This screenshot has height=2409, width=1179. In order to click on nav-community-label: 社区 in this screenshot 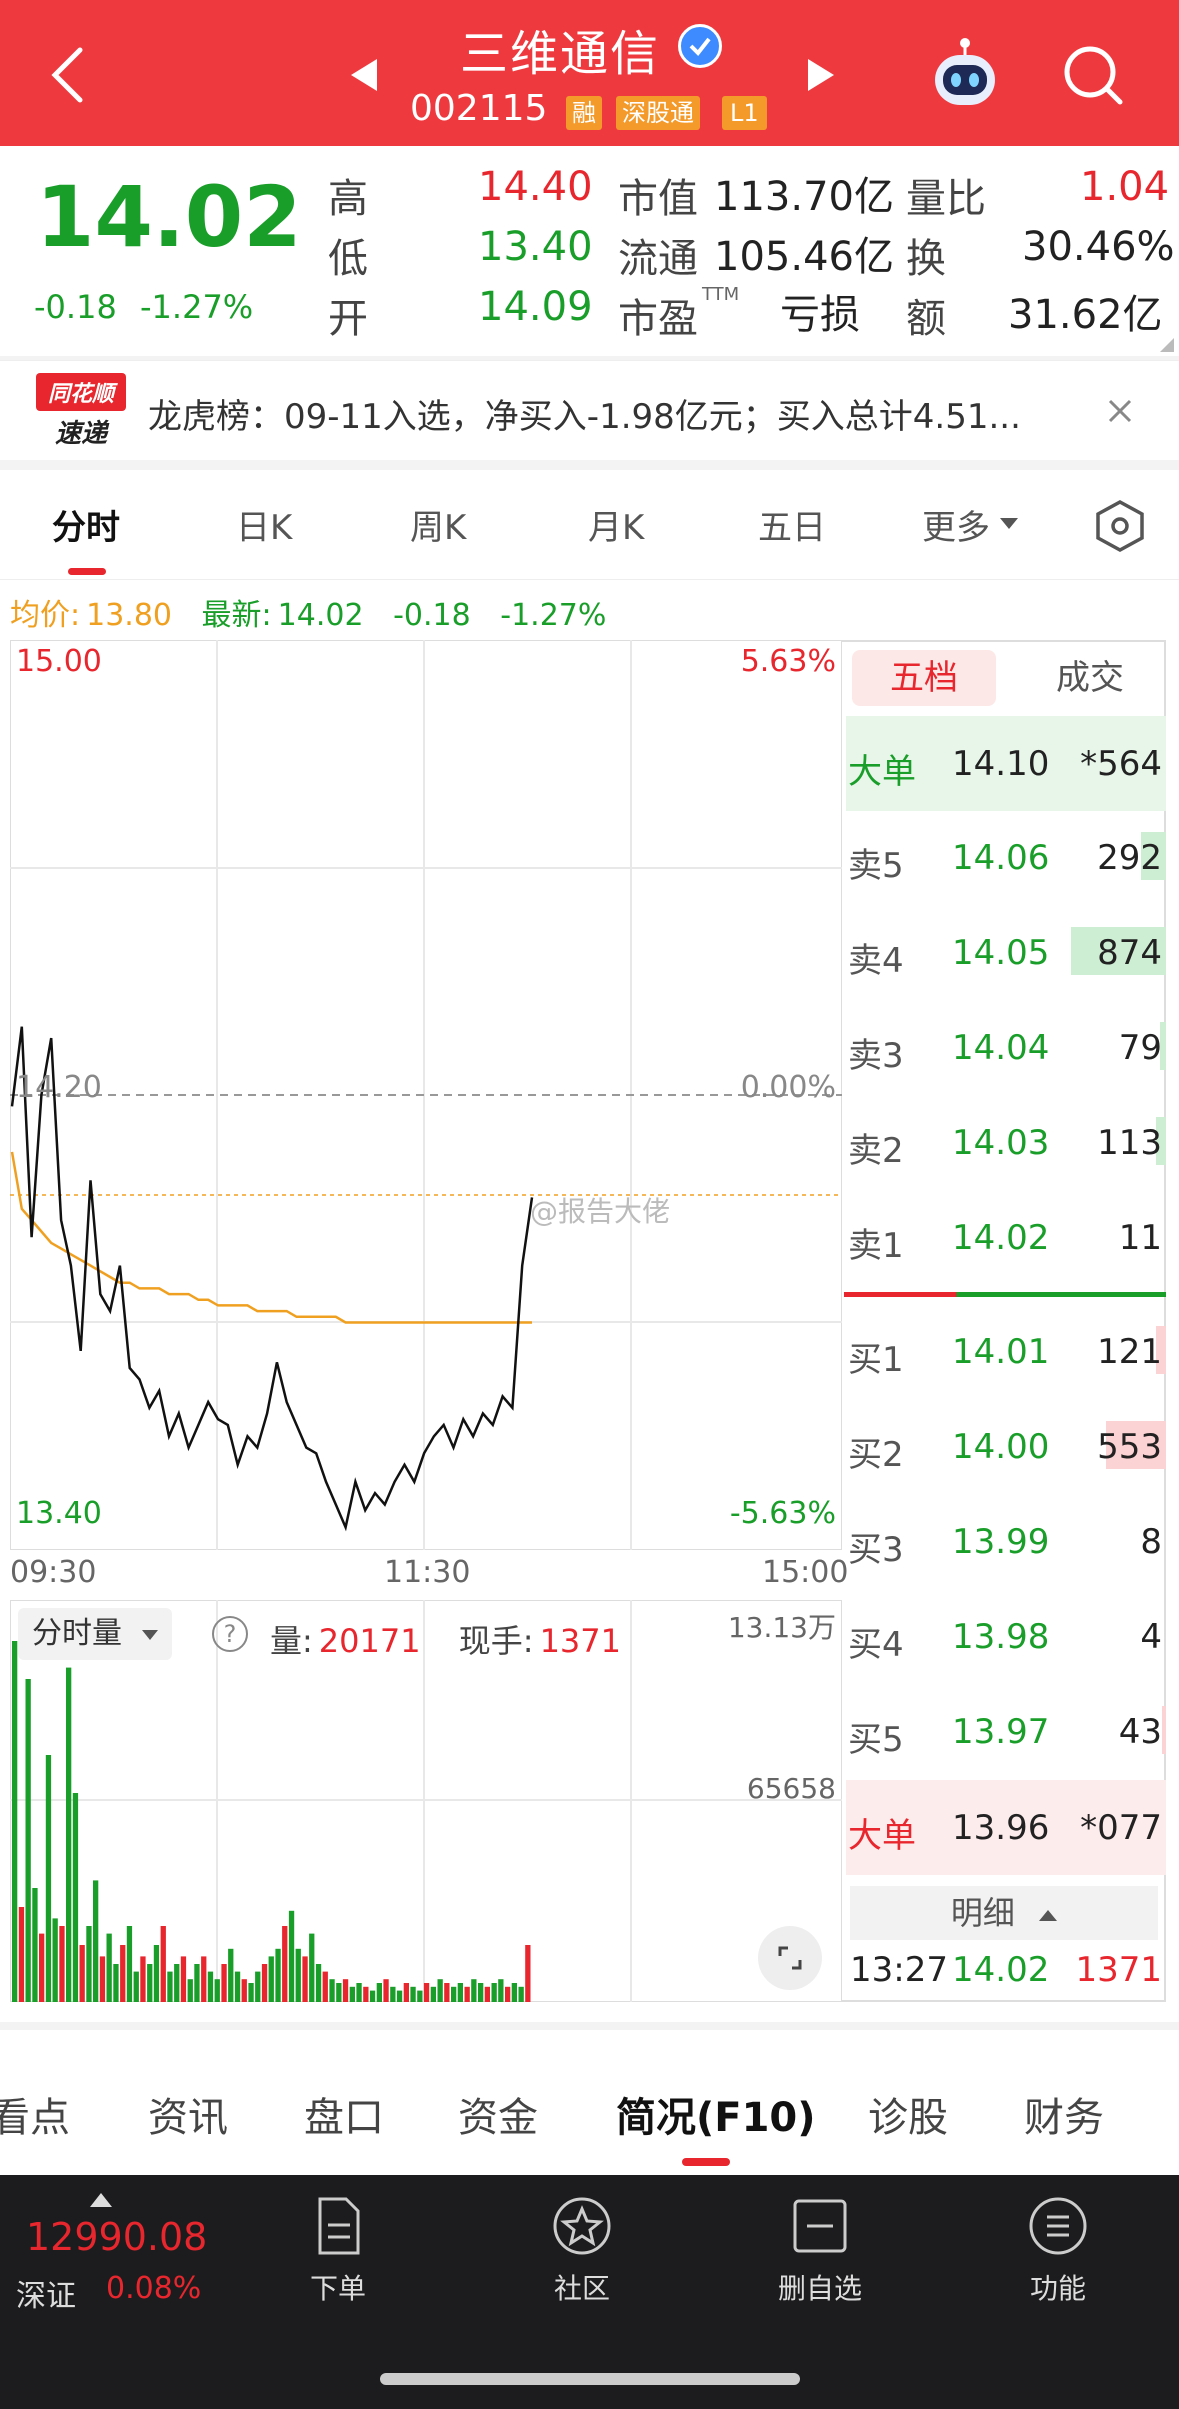, I will do `click(581, 2288)`.